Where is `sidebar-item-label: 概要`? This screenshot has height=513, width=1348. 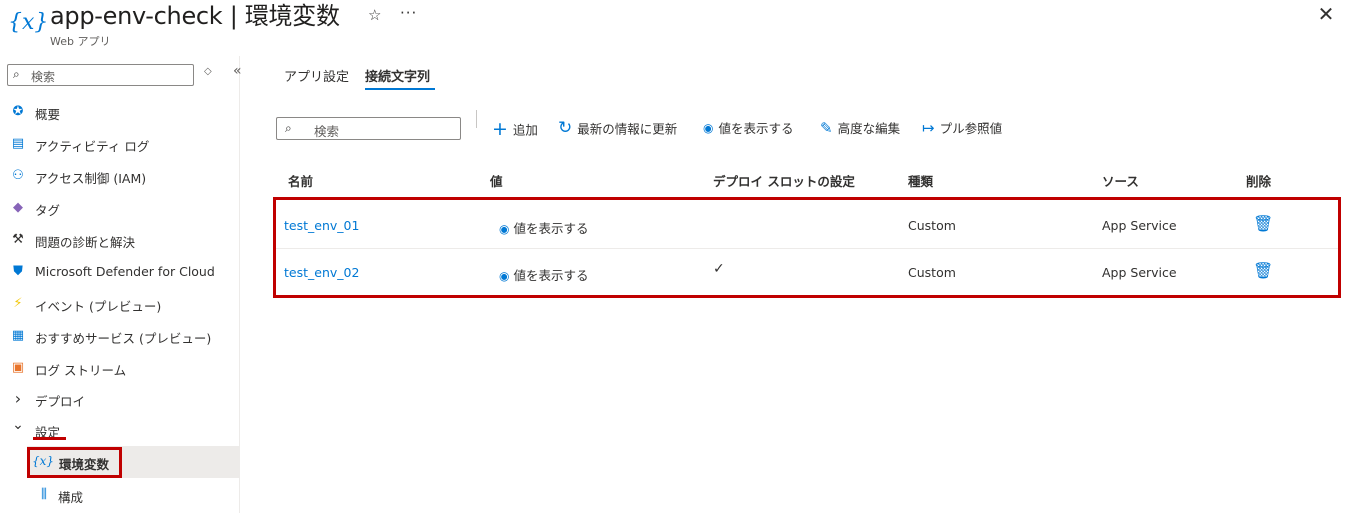
sidebar-item-label: 概要 is located at coordinates (48, 114).